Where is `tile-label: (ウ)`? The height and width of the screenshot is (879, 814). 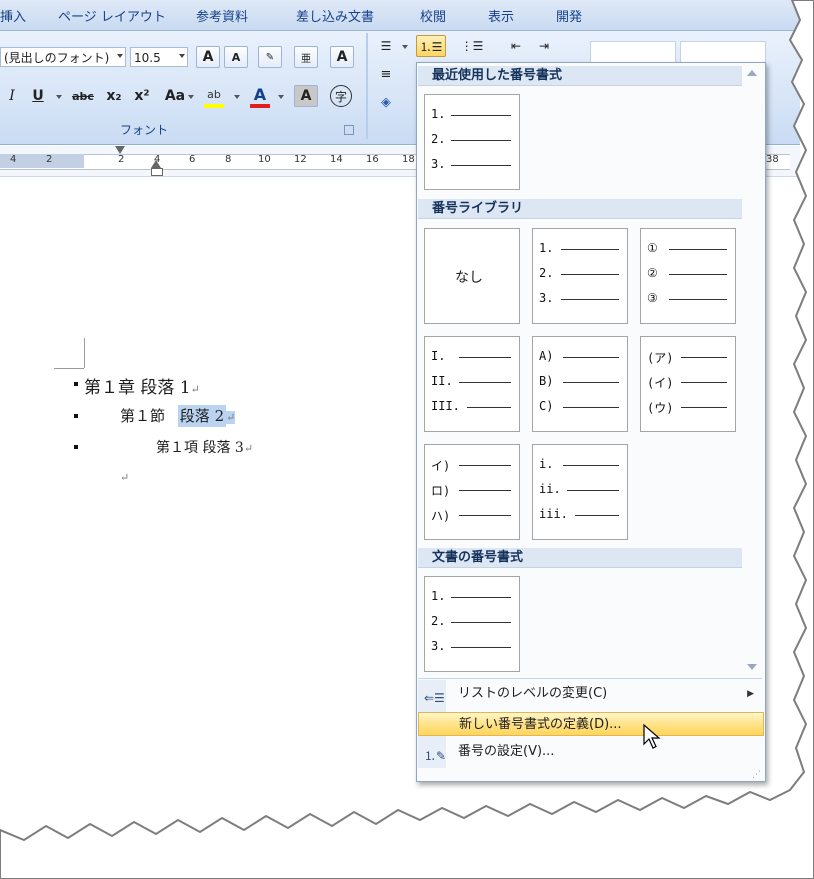 tile-label: (ウ) is located at coordinates (660, 408).